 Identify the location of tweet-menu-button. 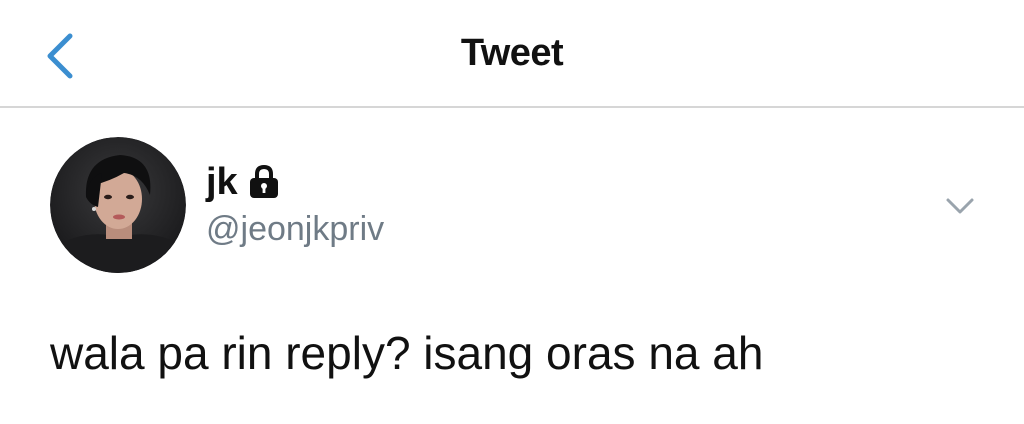
(960, 207).